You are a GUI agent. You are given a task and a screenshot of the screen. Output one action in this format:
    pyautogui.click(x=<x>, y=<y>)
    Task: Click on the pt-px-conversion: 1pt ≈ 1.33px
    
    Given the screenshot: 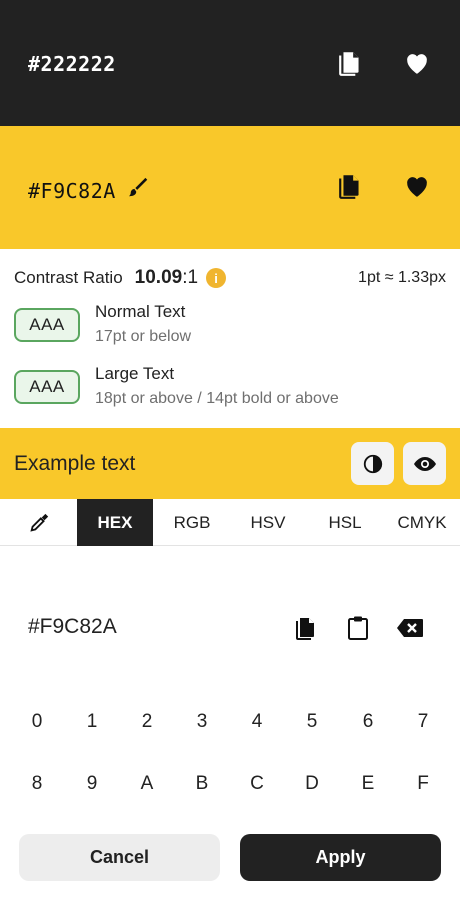 What is the action you would take?
    pyautogui.click(x=402, y=277)
    